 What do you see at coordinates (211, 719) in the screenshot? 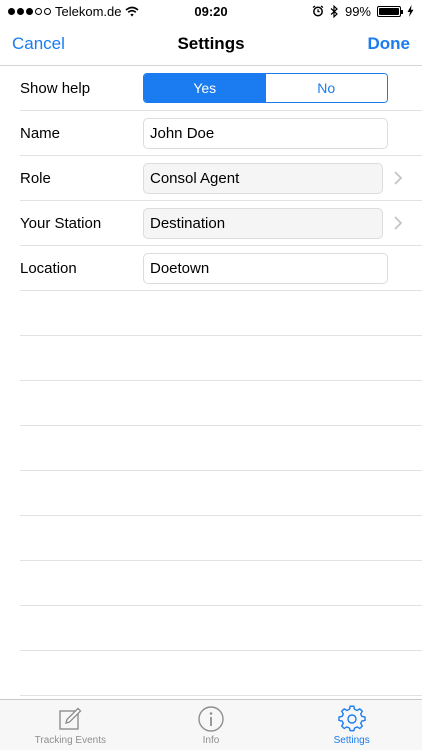
I see `info-icon` at bounding box center [211, 719].